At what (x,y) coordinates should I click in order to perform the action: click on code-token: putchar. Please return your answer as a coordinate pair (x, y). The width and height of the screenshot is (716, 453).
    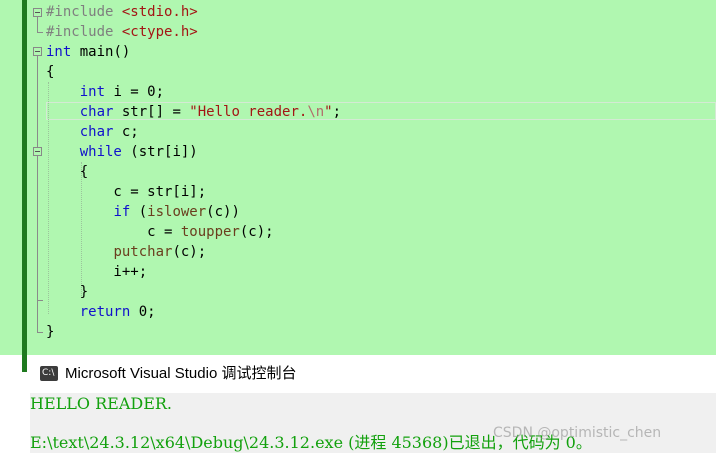
    Looking at the image, I should click on (143, 252).